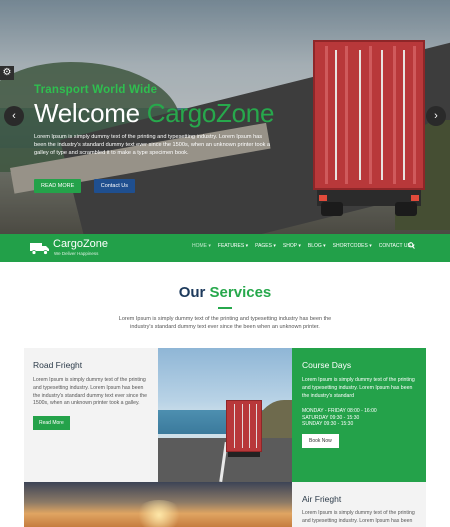 This screenshot has height=527, width=450. Describe the element at coordinates (58, 365) in the screenshot. I see `road-freight-title: Road Frieght` at that location.